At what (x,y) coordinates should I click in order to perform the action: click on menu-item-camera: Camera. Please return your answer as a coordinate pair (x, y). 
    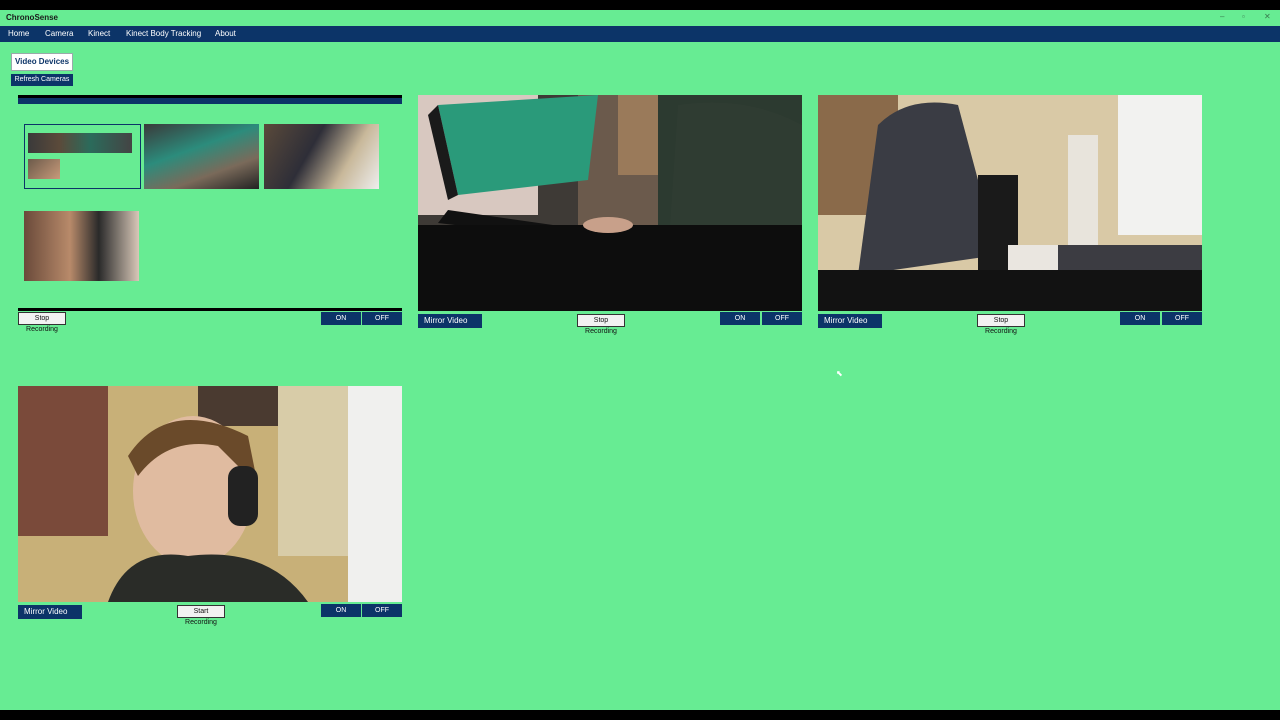
    Looking at the image, I should click on (59, 33).